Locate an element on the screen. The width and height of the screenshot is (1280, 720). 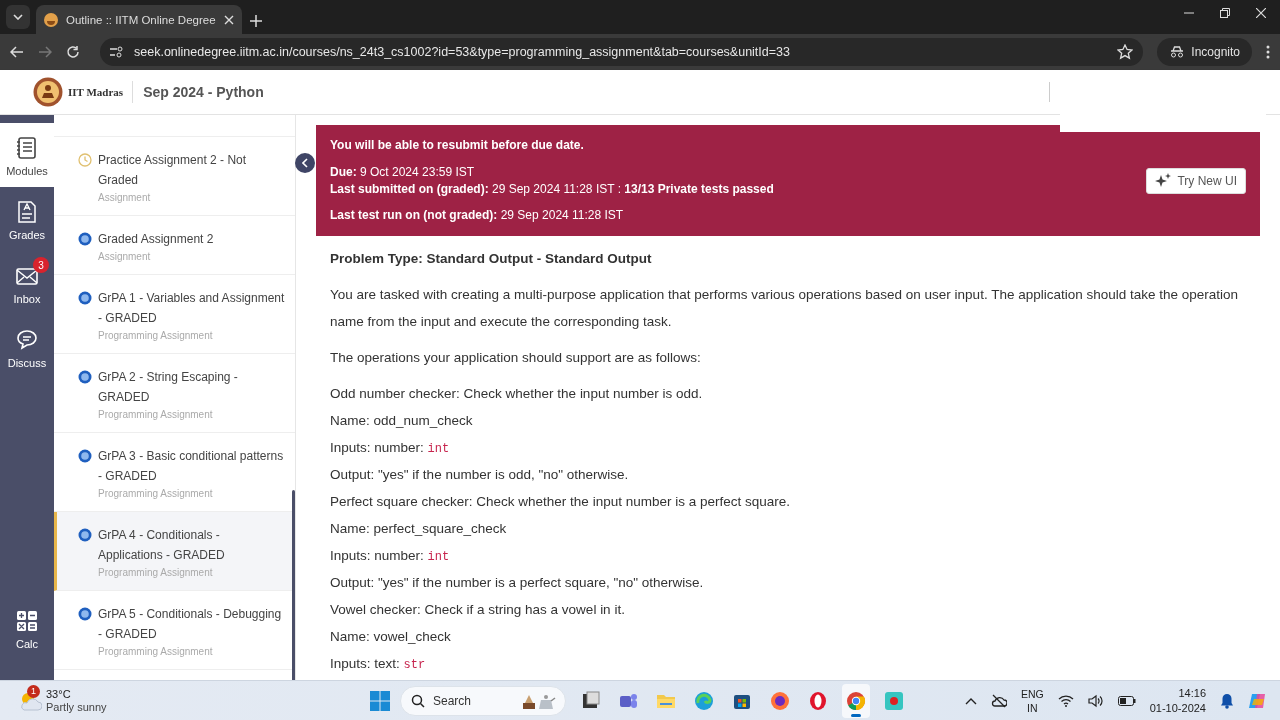
text-line: Odd number checker: Check whether the input number is odd. is located at coordinates (517, 394).